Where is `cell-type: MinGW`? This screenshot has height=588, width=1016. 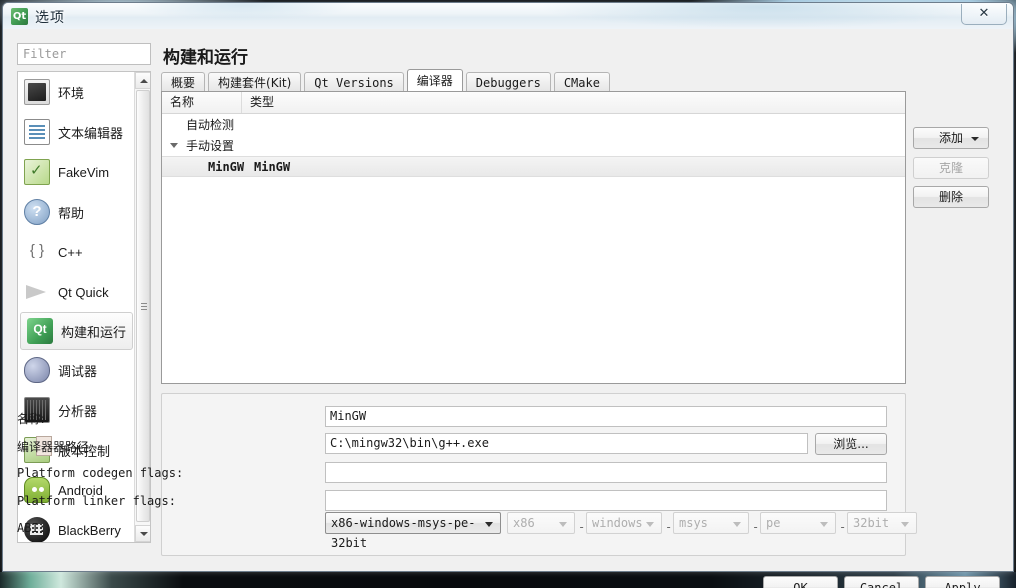
cell-type: MinGW is located at coordinates (272, 166).